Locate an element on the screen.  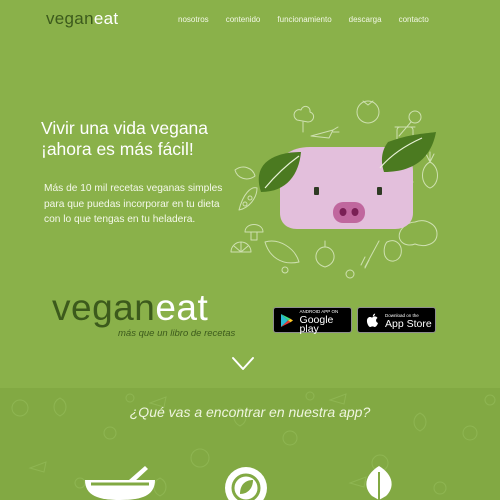
logo: veganeat is located at coordinates (82, 19).